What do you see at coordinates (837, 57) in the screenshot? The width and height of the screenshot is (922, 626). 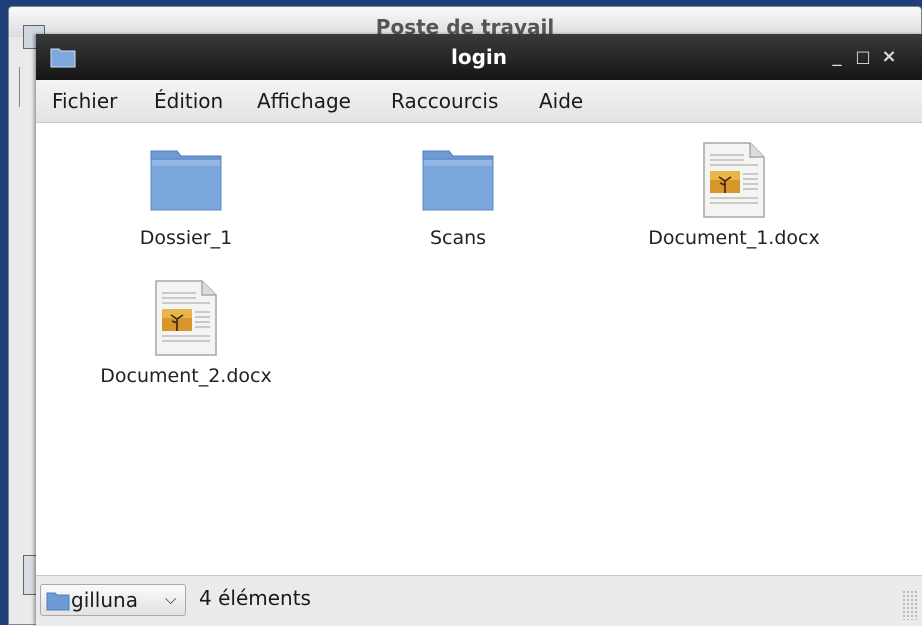 I see `minimize-button: _` at bounding box center [837, 57].